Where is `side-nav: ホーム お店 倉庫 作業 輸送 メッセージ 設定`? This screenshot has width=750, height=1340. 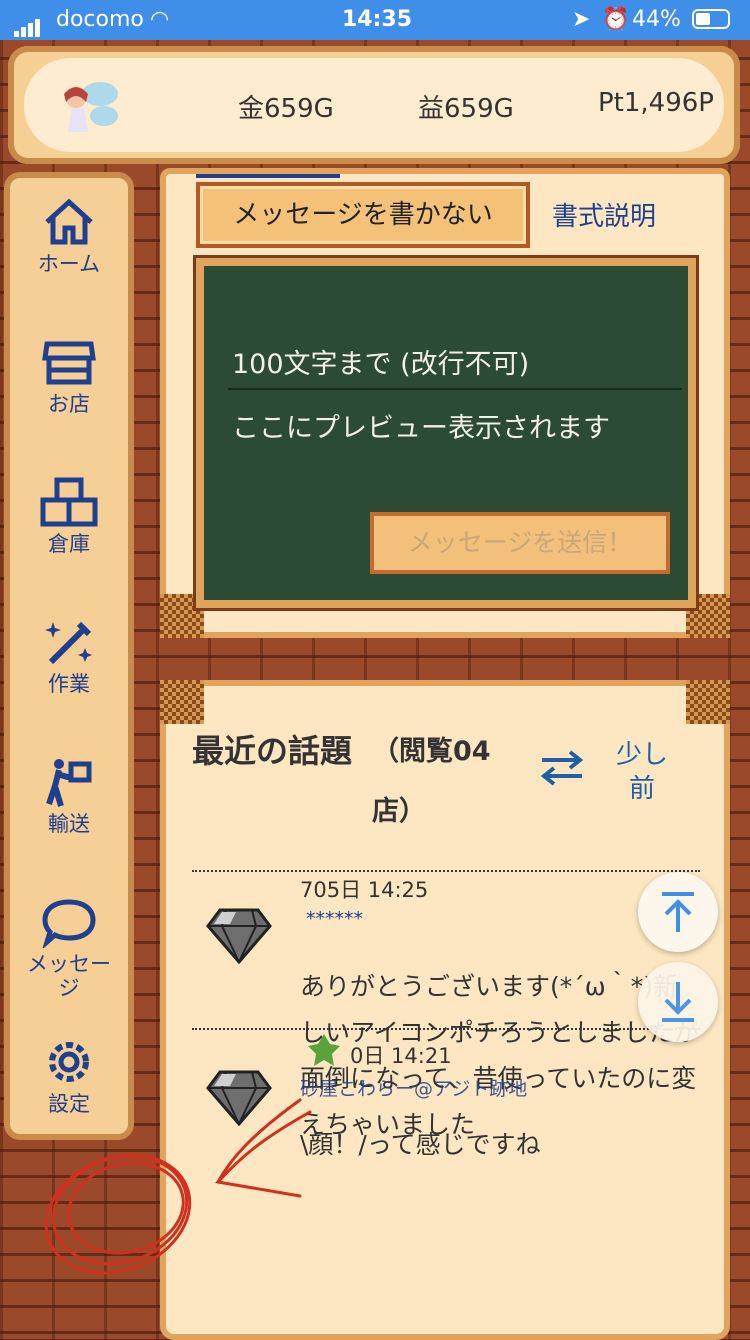
side-nav: ホーム お店 倉庫 作業 輸送 メッセージ 設定 is located at coordinates (69, 656).